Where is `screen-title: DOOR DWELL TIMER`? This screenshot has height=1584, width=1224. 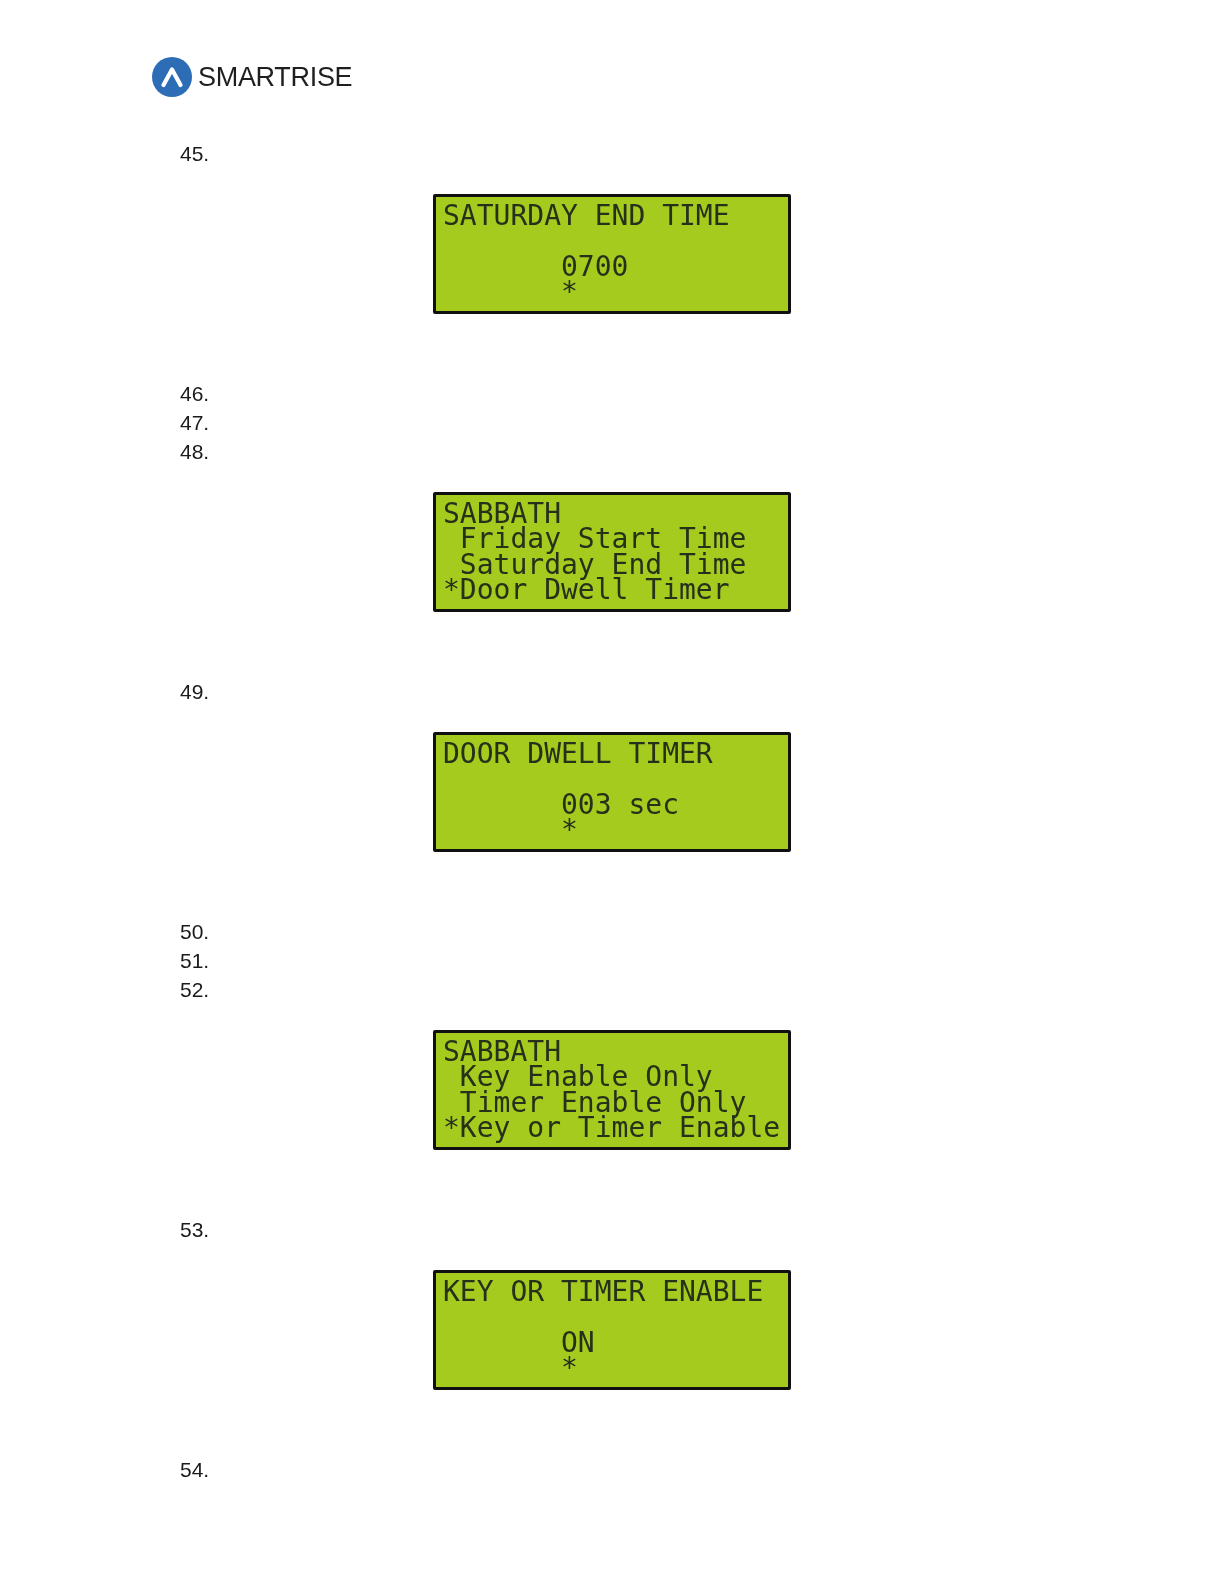 screen-title: DOOR DWELL TIMER is located at coordinates (578, 754).